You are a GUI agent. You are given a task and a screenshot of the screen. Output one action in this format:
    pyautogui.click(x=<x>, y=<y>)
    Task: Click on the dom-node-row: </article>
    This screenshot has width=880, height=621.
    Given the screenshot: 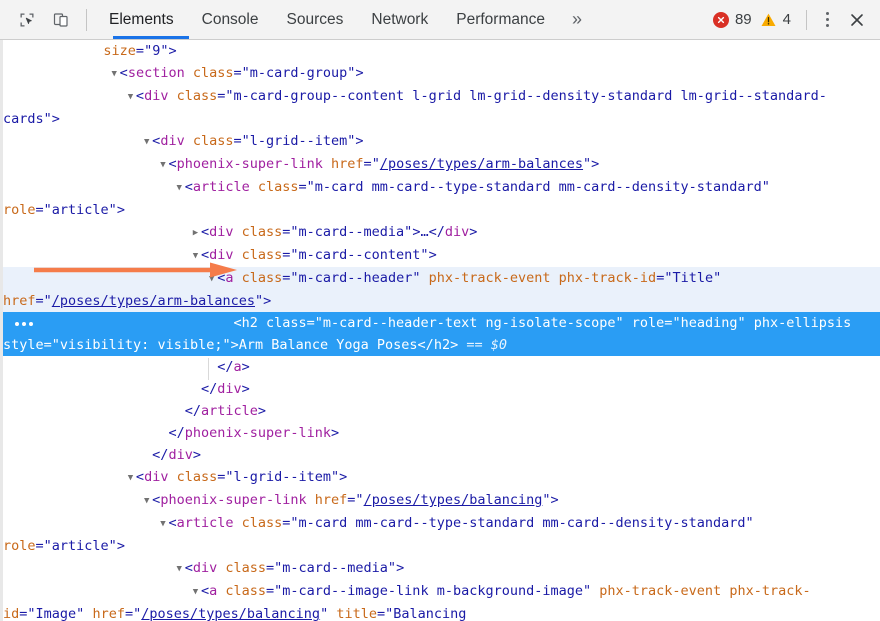 What is the action you would take?
    pyautogui.click(x=441, y=411)
    